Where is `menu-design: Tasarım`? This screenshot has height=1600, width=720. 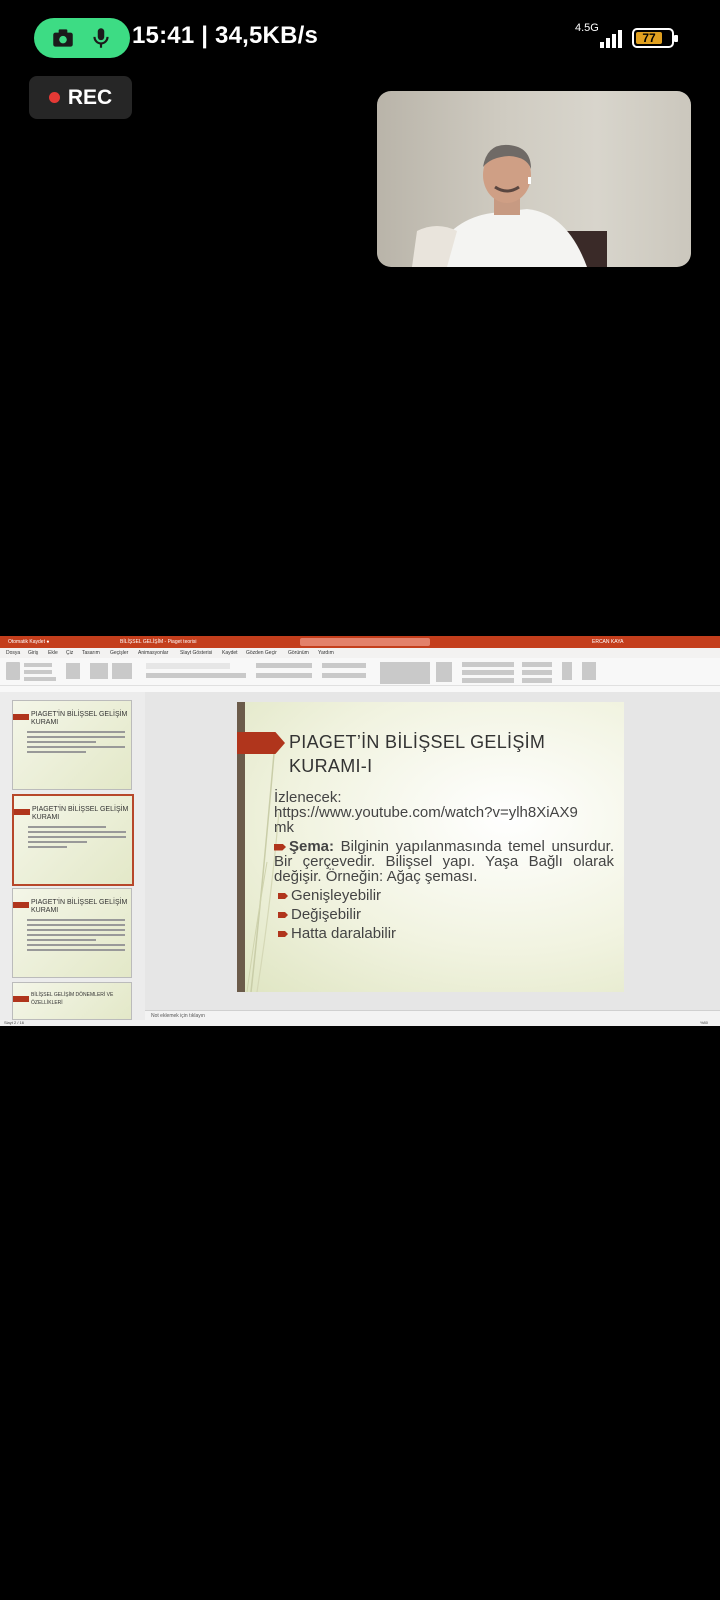
menu-design: Tasarım is located at coordinates (91, 653).